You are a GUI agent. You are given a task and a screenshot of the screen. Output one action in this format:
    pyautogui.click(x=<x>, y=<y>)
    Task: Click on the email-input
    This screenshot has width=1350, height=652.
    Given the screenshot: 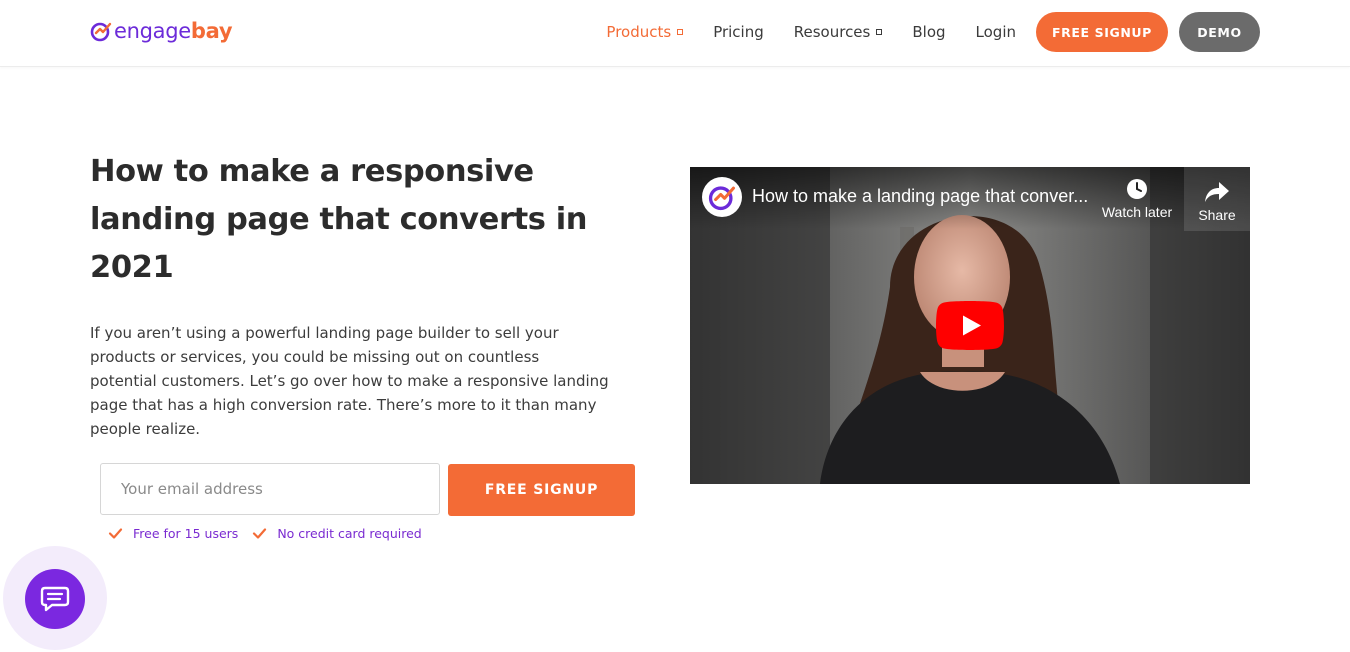 What is the action you would take?
    pyautogui.click(x=270, y=489)
    